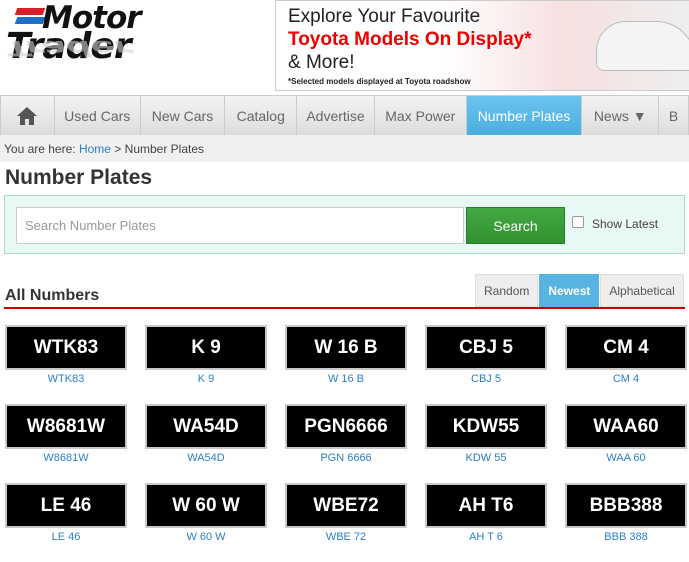 The image size is (689, 562). I want to click on number-plate: W 60 W, so click(206, 505).